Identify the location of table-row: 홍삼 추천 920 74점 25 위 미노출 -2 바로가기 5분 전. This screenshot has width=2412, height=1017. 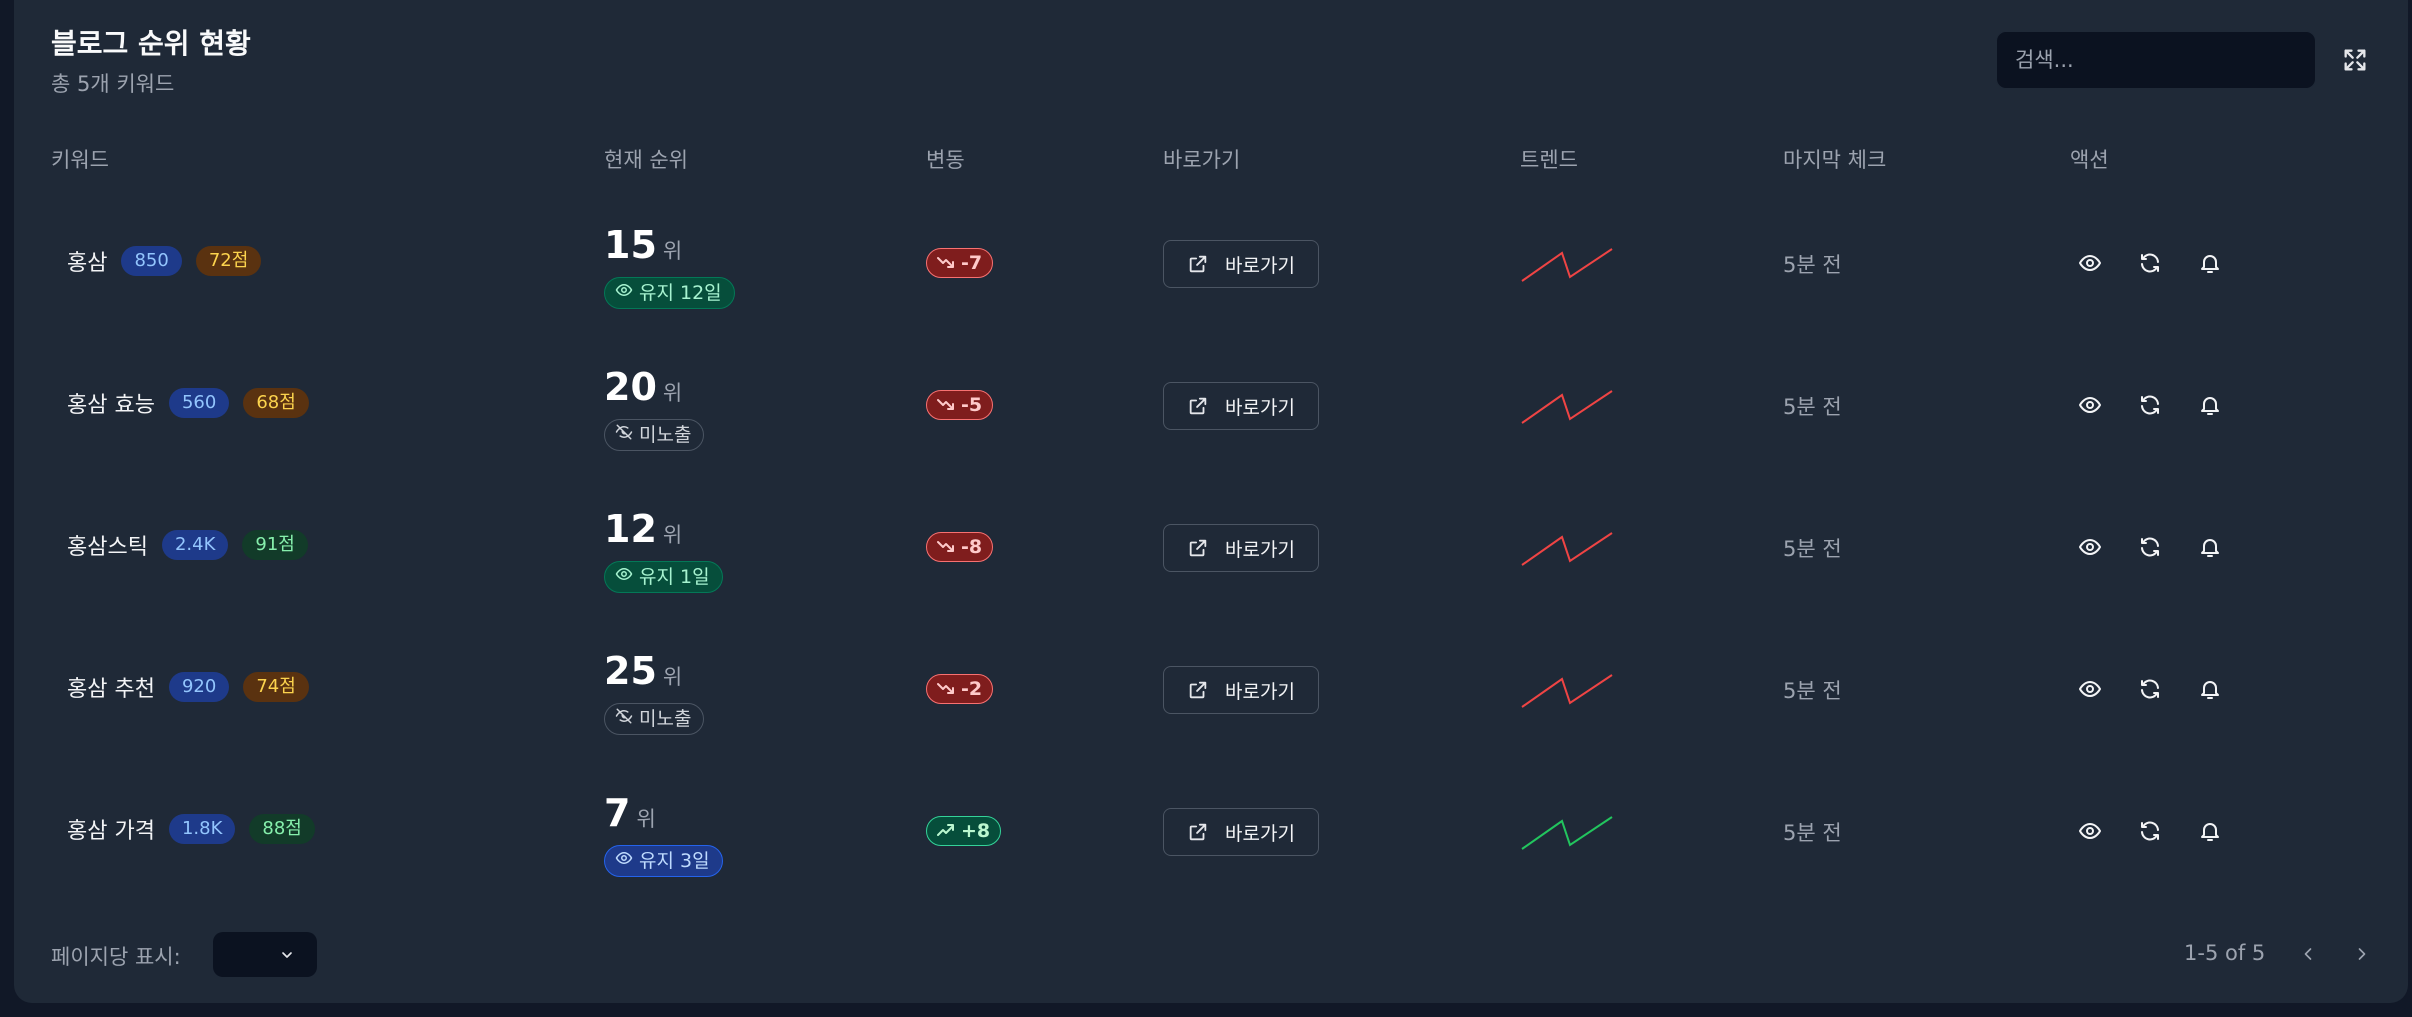
(1211, 692).